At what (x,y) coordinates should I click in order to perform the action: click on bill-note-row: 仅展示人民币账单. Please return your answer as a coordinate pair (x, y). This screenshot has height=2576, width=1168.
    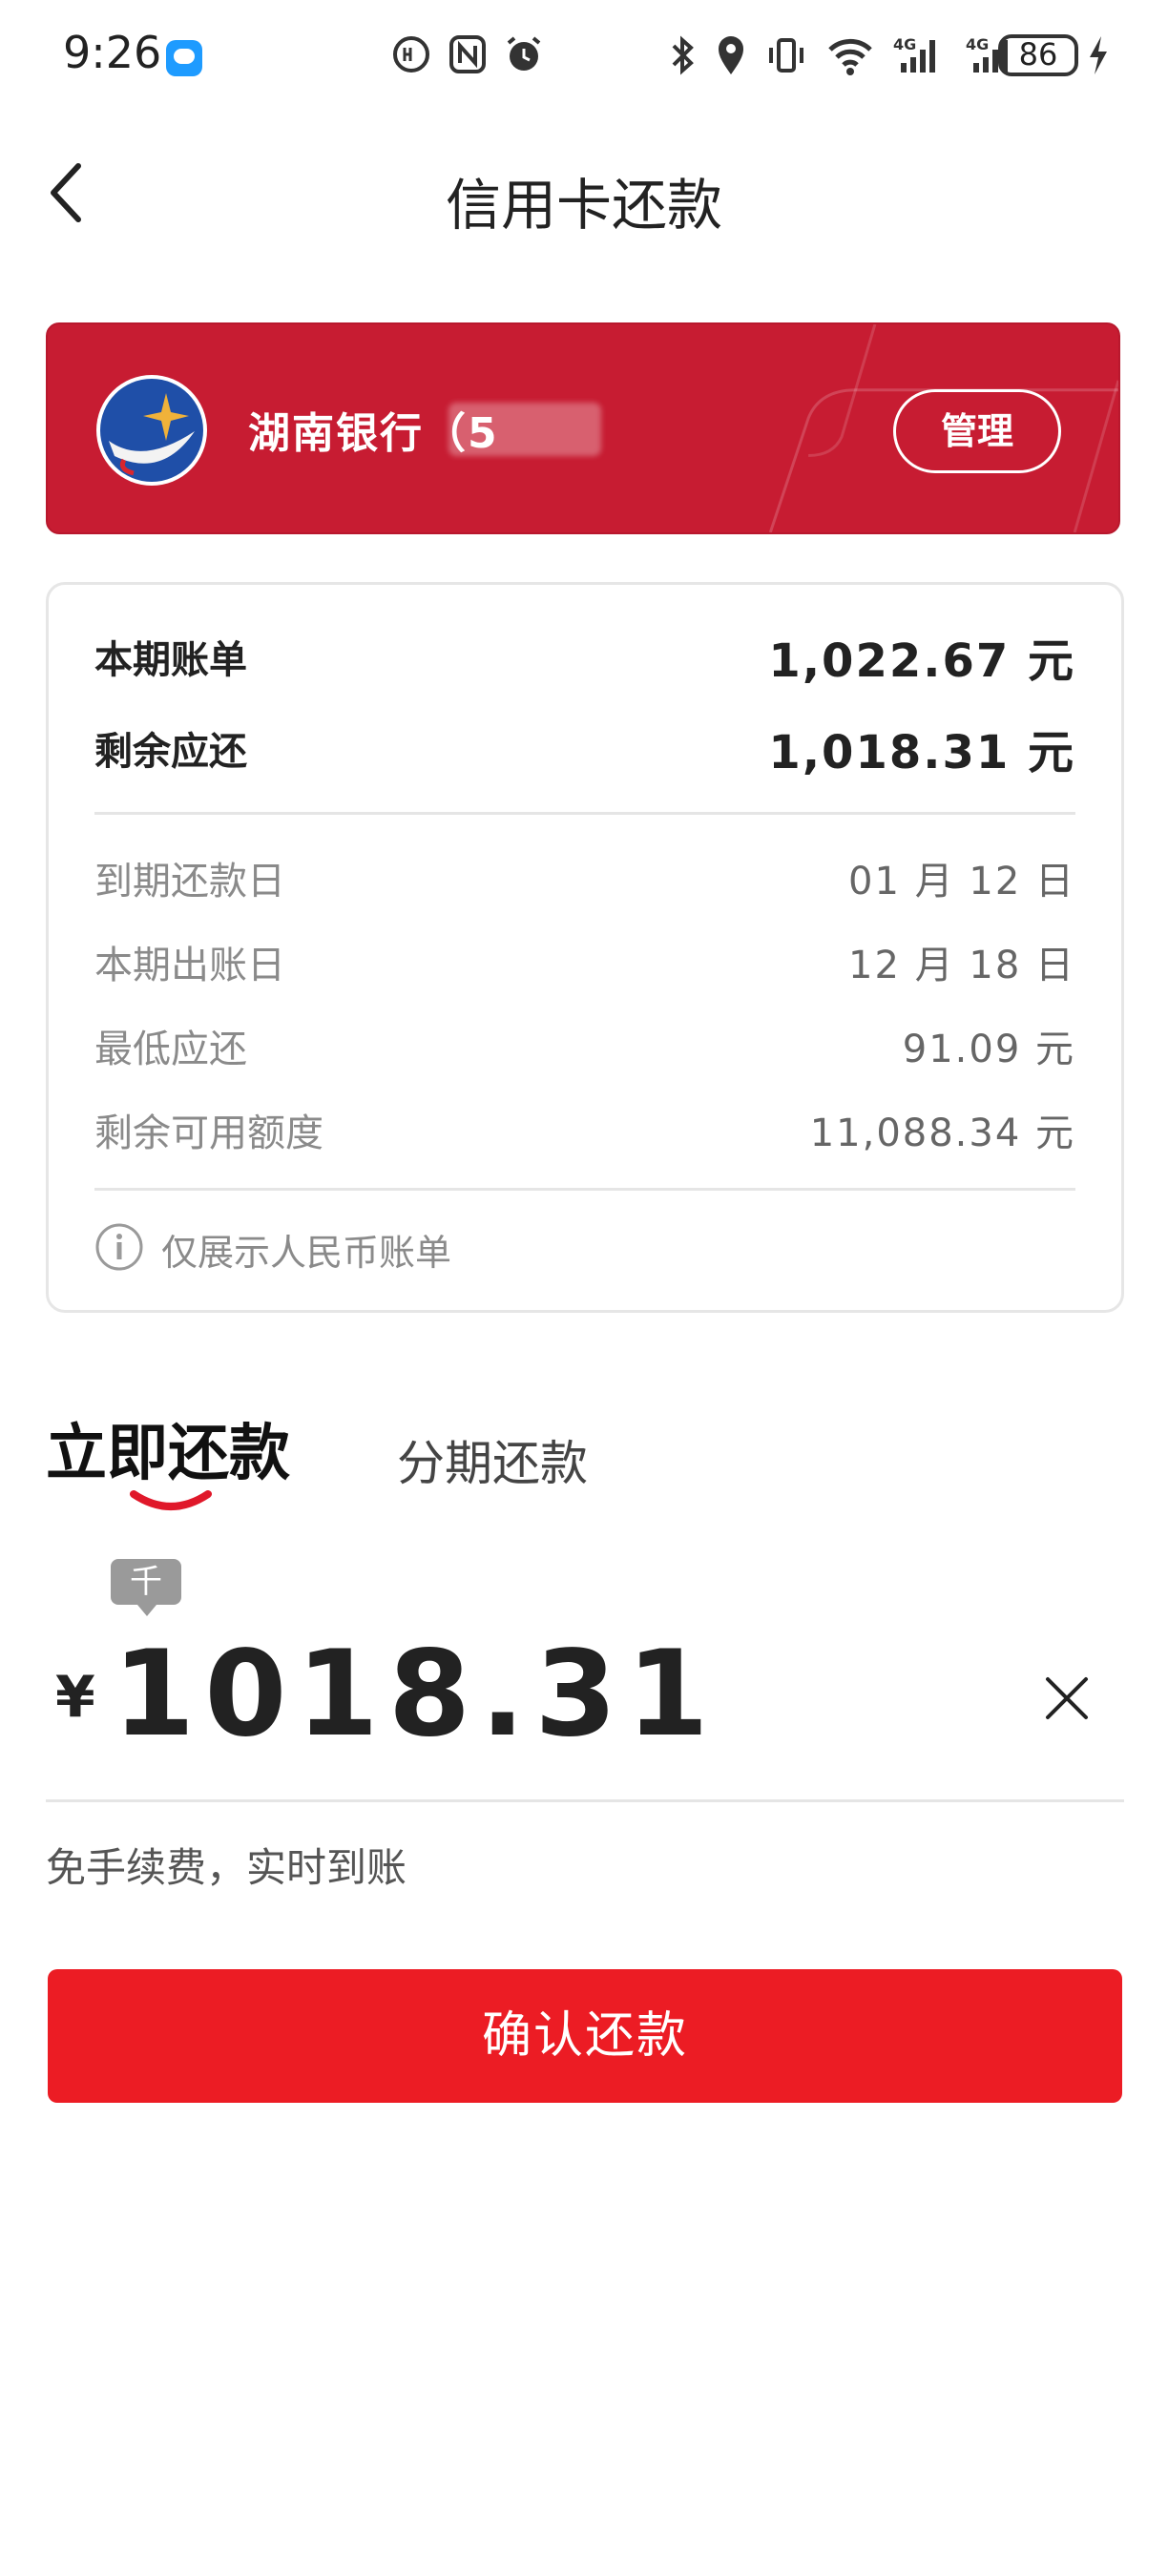
    Looking at the image, I should click on (273, 1249).